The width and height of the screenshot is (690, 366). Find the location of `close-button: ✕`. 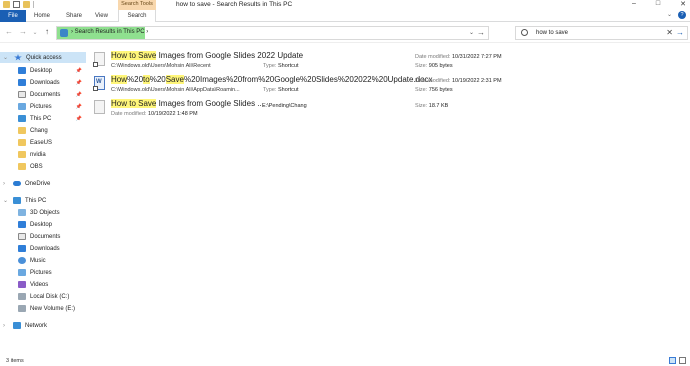

close-button: ✕ is located at coordinates (683, 4).